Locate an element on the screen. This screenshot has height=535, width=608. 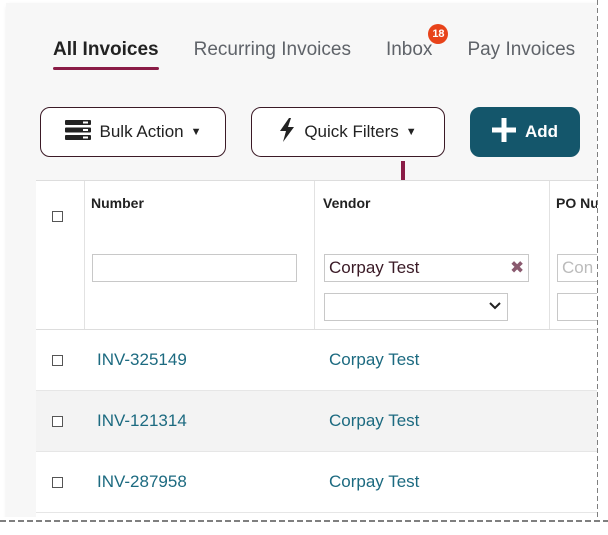
bulk-action-button: Bulk Action ▼ is located at coordinates (133, 132).